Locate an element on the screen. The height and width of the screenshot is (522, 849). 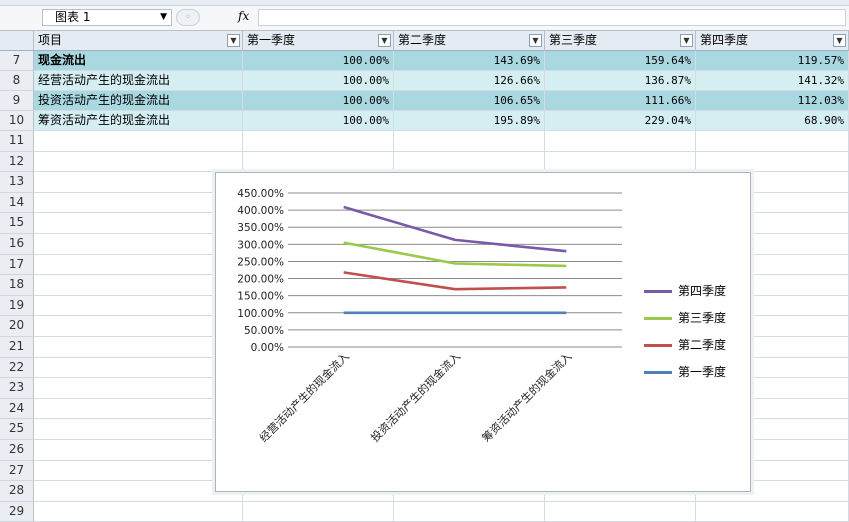
row-header: 26 is located at coordinates (17, 450).